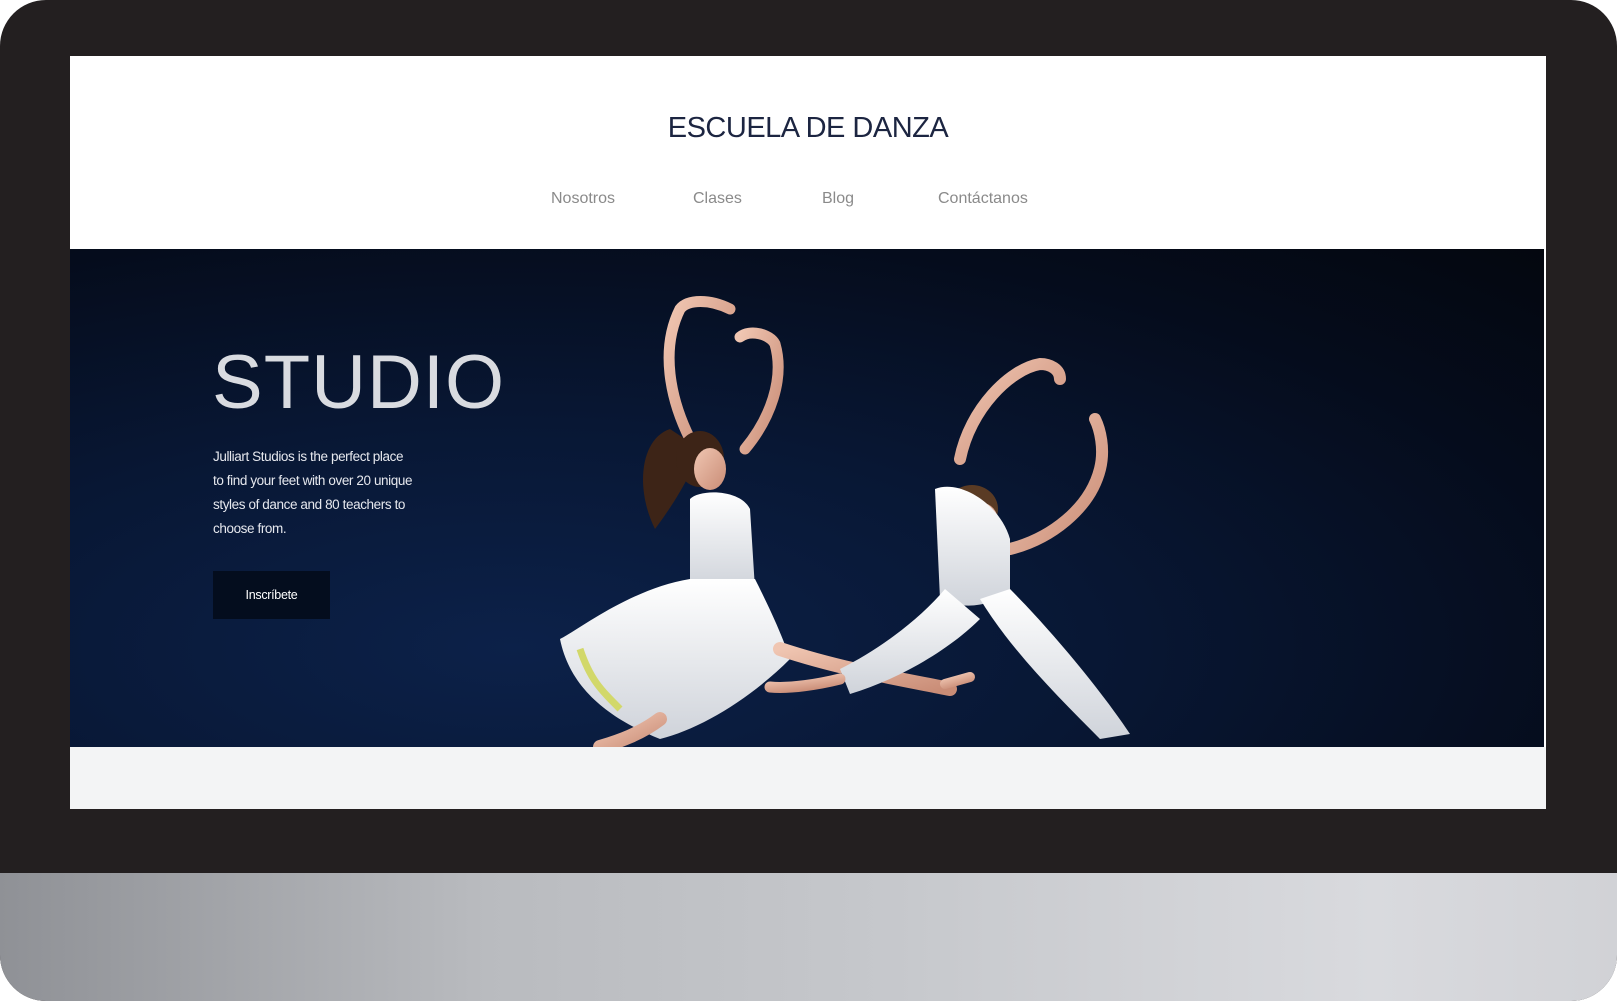  What do you see at coordinates (808, 202) in the screenshot?
I see `main-nav: Nosotros Clases Blog Contáctanos` at bounding box center [808, 202].